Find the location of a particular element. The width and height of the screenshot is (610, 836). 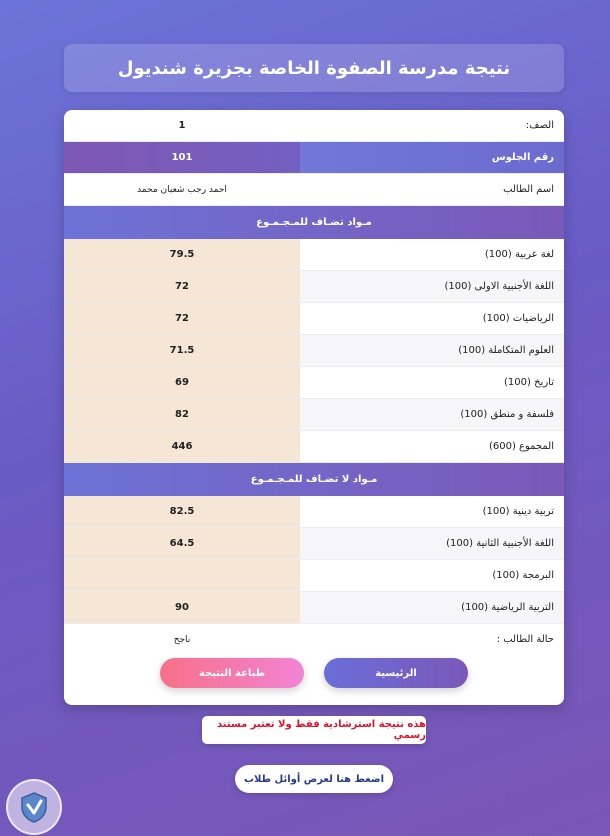

subject-row: البرمجة (100) is located at coordinates (314, 576).